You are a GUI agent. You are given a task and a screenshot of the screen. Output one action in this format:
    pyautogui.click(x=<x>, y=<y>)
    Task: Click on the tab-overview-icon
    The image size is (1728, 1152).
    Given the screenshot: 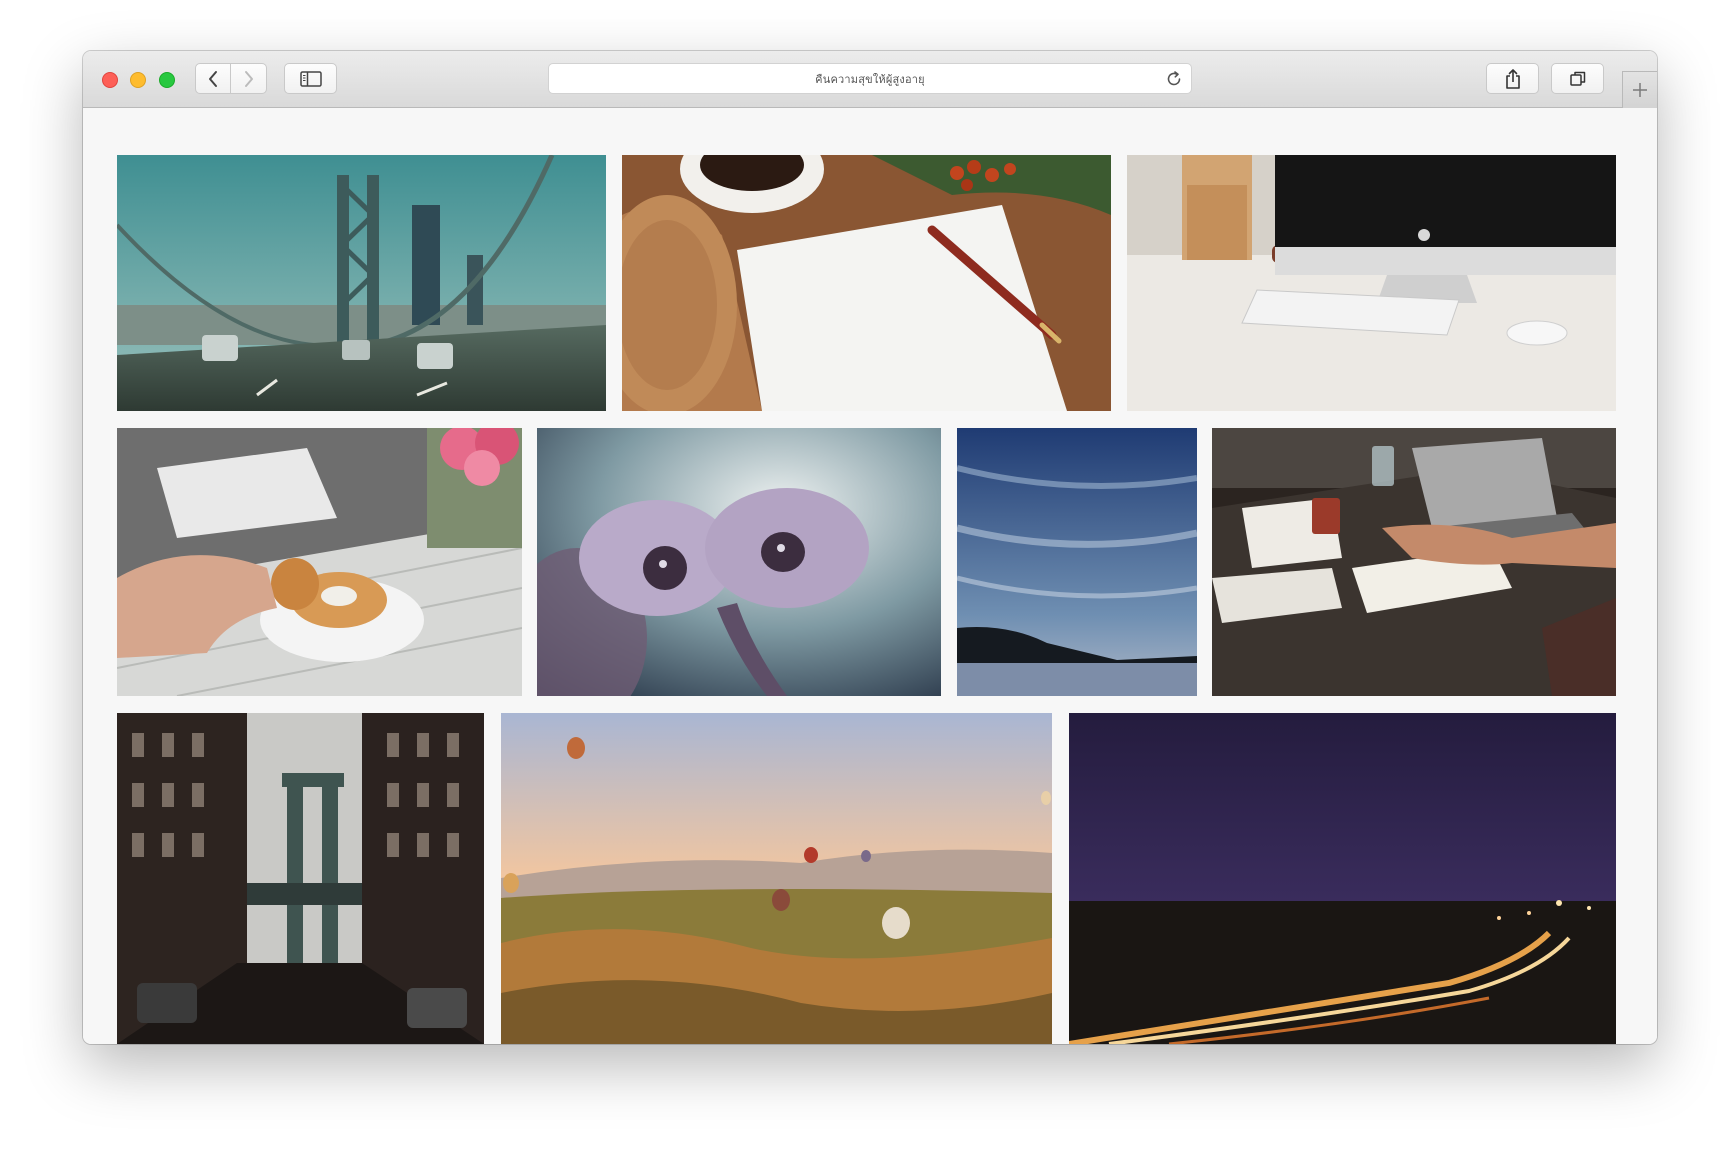 What is the action you would take?
    pyautogui.click(x=1577, y=78)
    